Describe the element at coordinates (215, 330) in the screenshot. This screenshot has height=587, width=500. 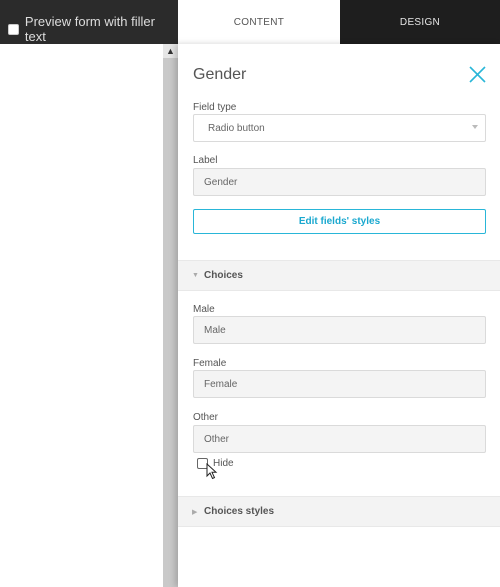
I see `choice-value-male: Male` at that location.